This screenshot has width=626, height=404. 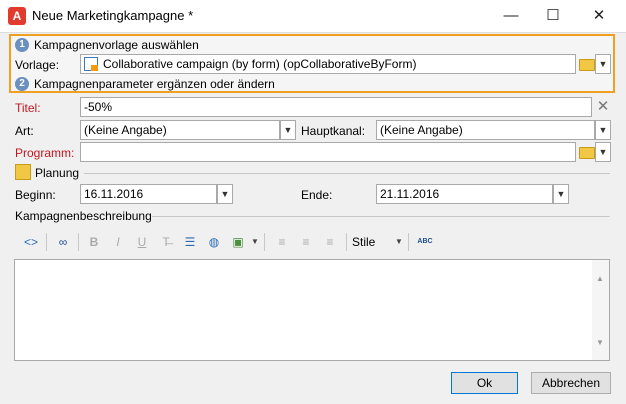 I want to click on beschreibung-section-label: Kampagnenbeschreibung, so click(x=83, y=216).